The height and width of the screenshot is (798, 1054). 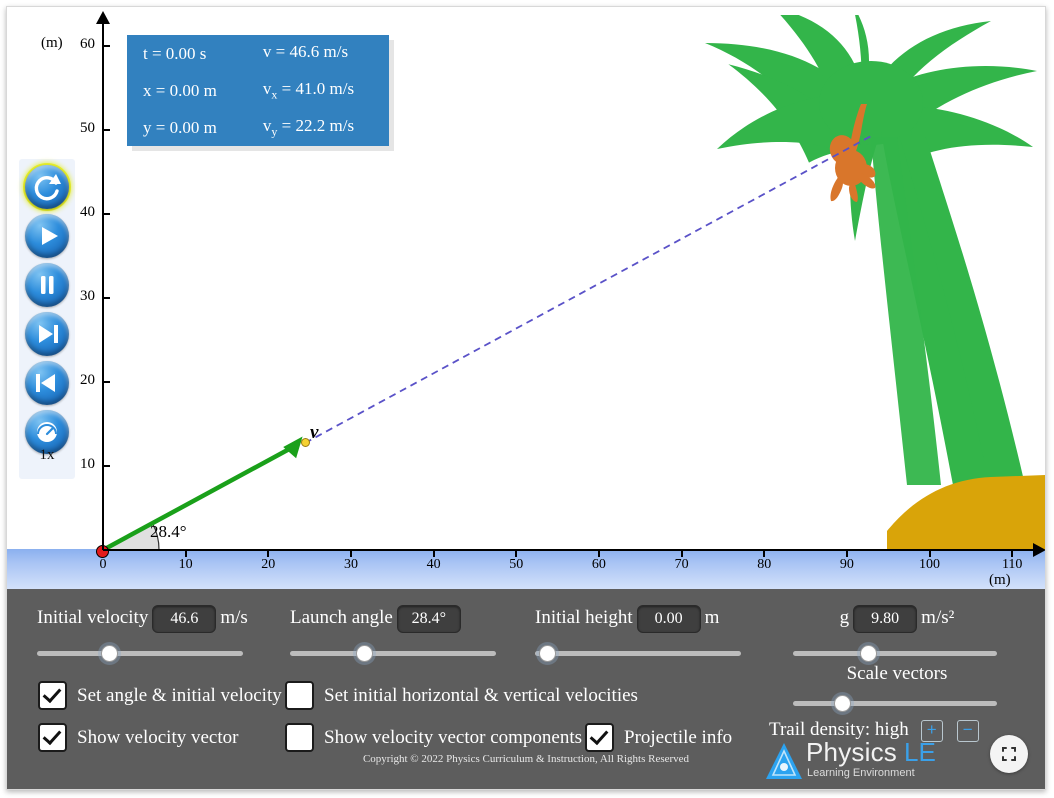 What do you see at coordinates (47, 236) in the screenshot?
I see `play-button` at bounding box center [47, 236].